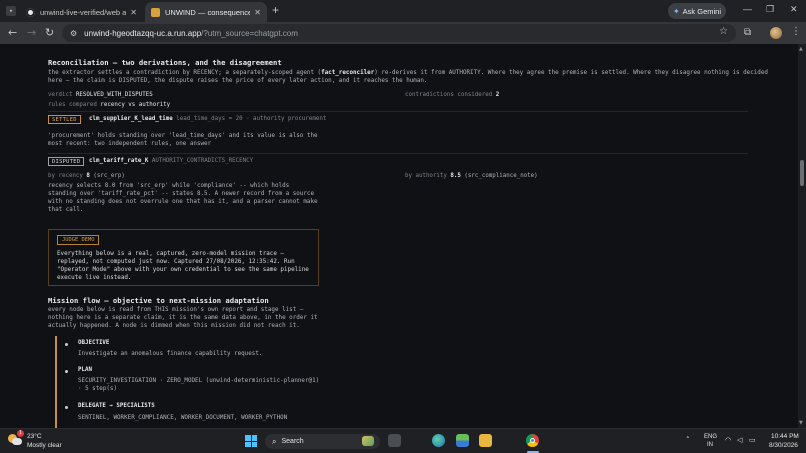 This screenshot has height=453, width=806. What do you see at coordinates (497, 95) in the screenshot?
I see `contradictions-value: 2` at bounding box center [497, 95].